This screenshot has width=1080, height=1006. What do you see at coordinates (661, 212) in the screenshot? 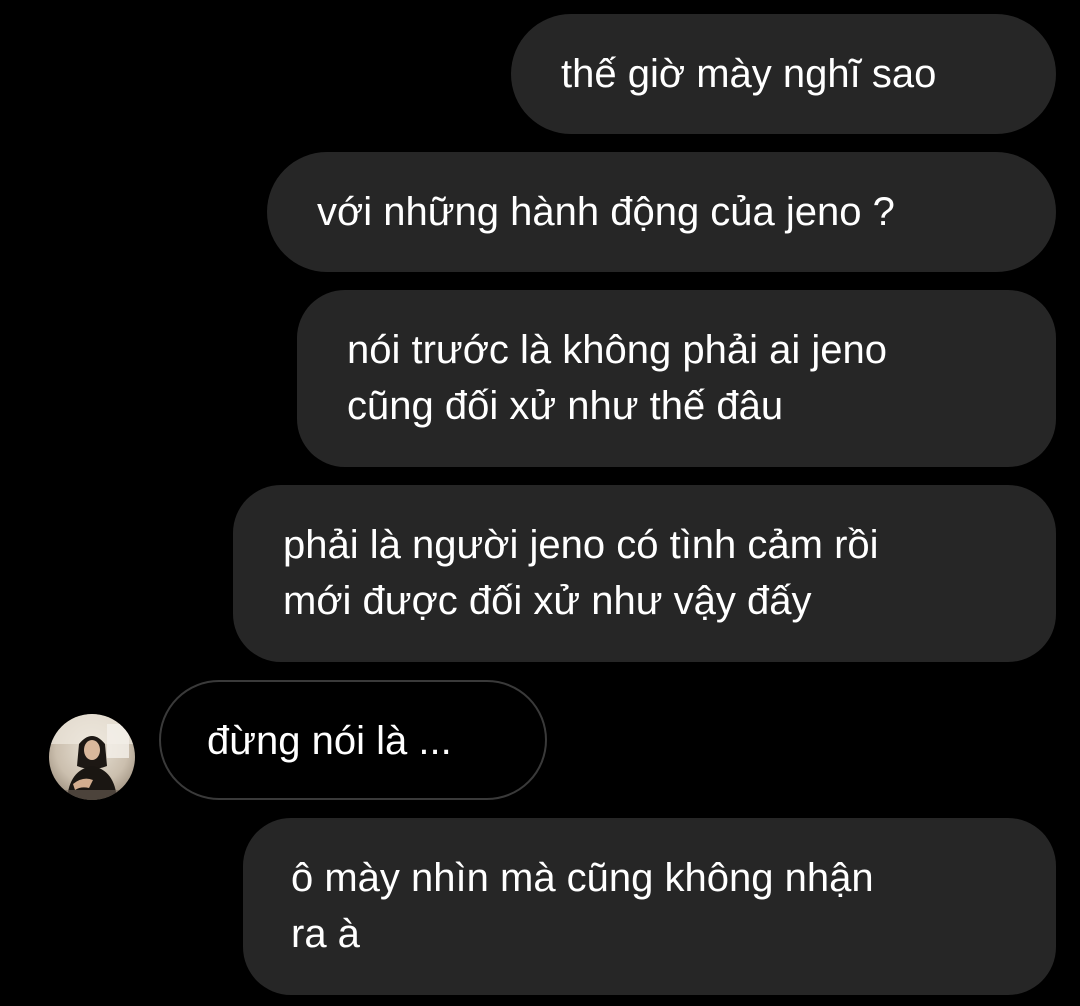
I see `outgoing-message: với những hành động của jeno ?` at bounding box center [661, 212].